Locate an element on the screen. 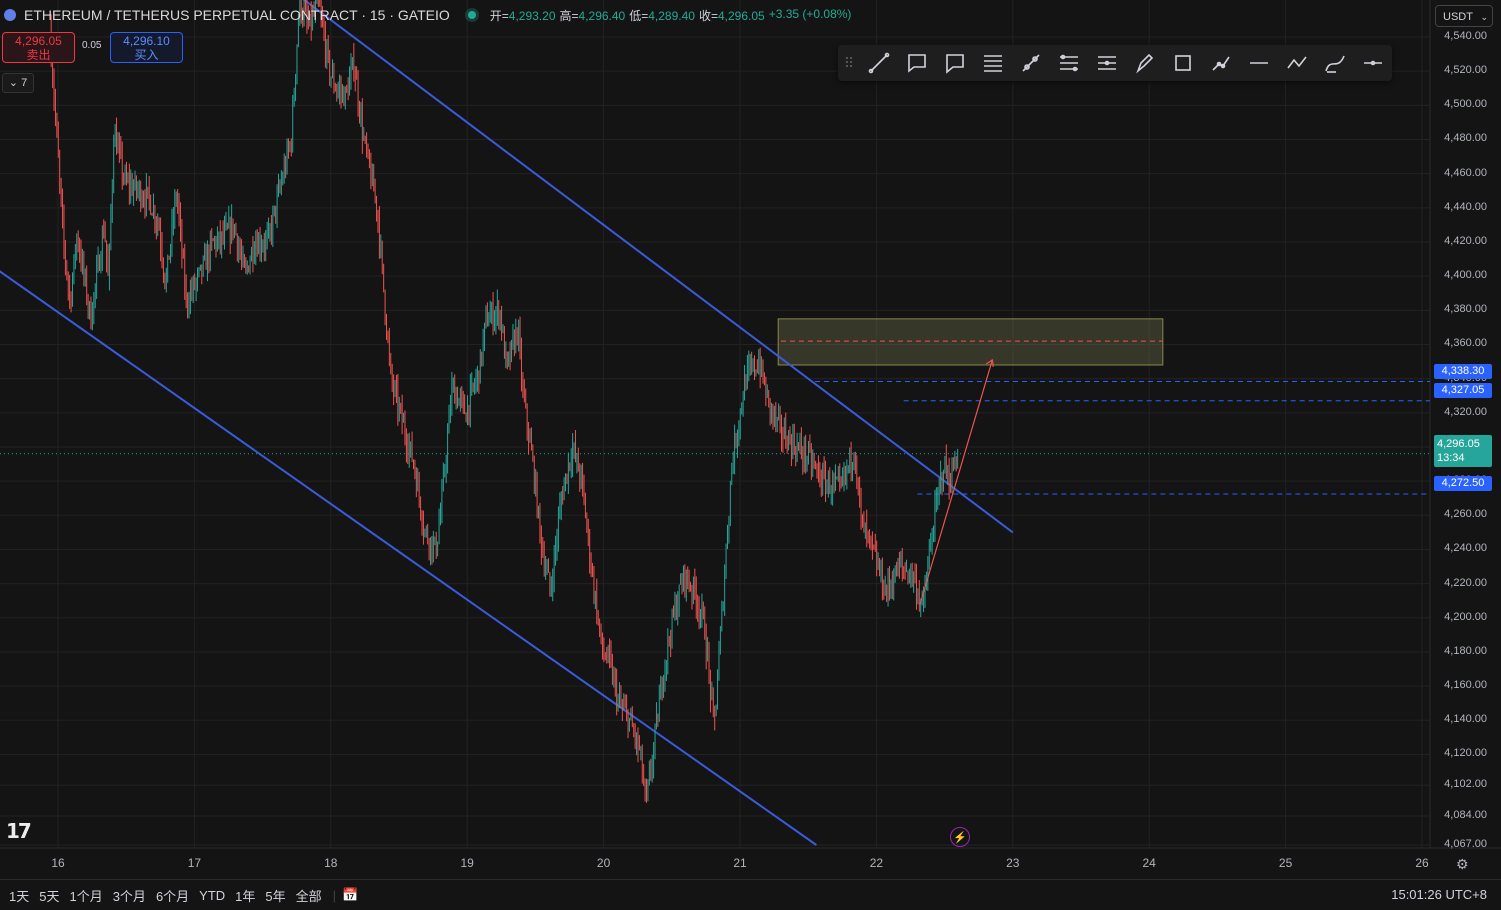 The width and height of the screenshot is (1501, 910). range-button: 1天 is located at coordinates (19, 895).